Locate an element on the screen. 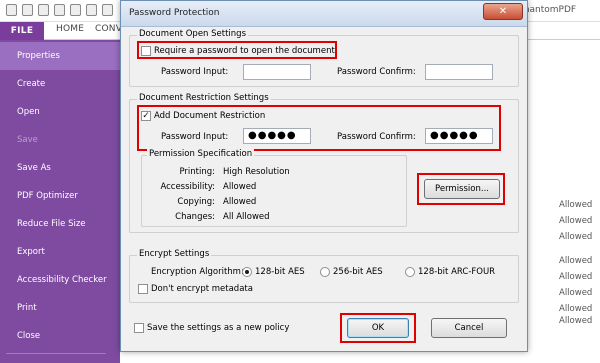 Image resolution: width=600 pixels, height=363 pixels. sidebar-item-pdf-optimizer: PDF Optimizer is located at coordinates (60, 196).